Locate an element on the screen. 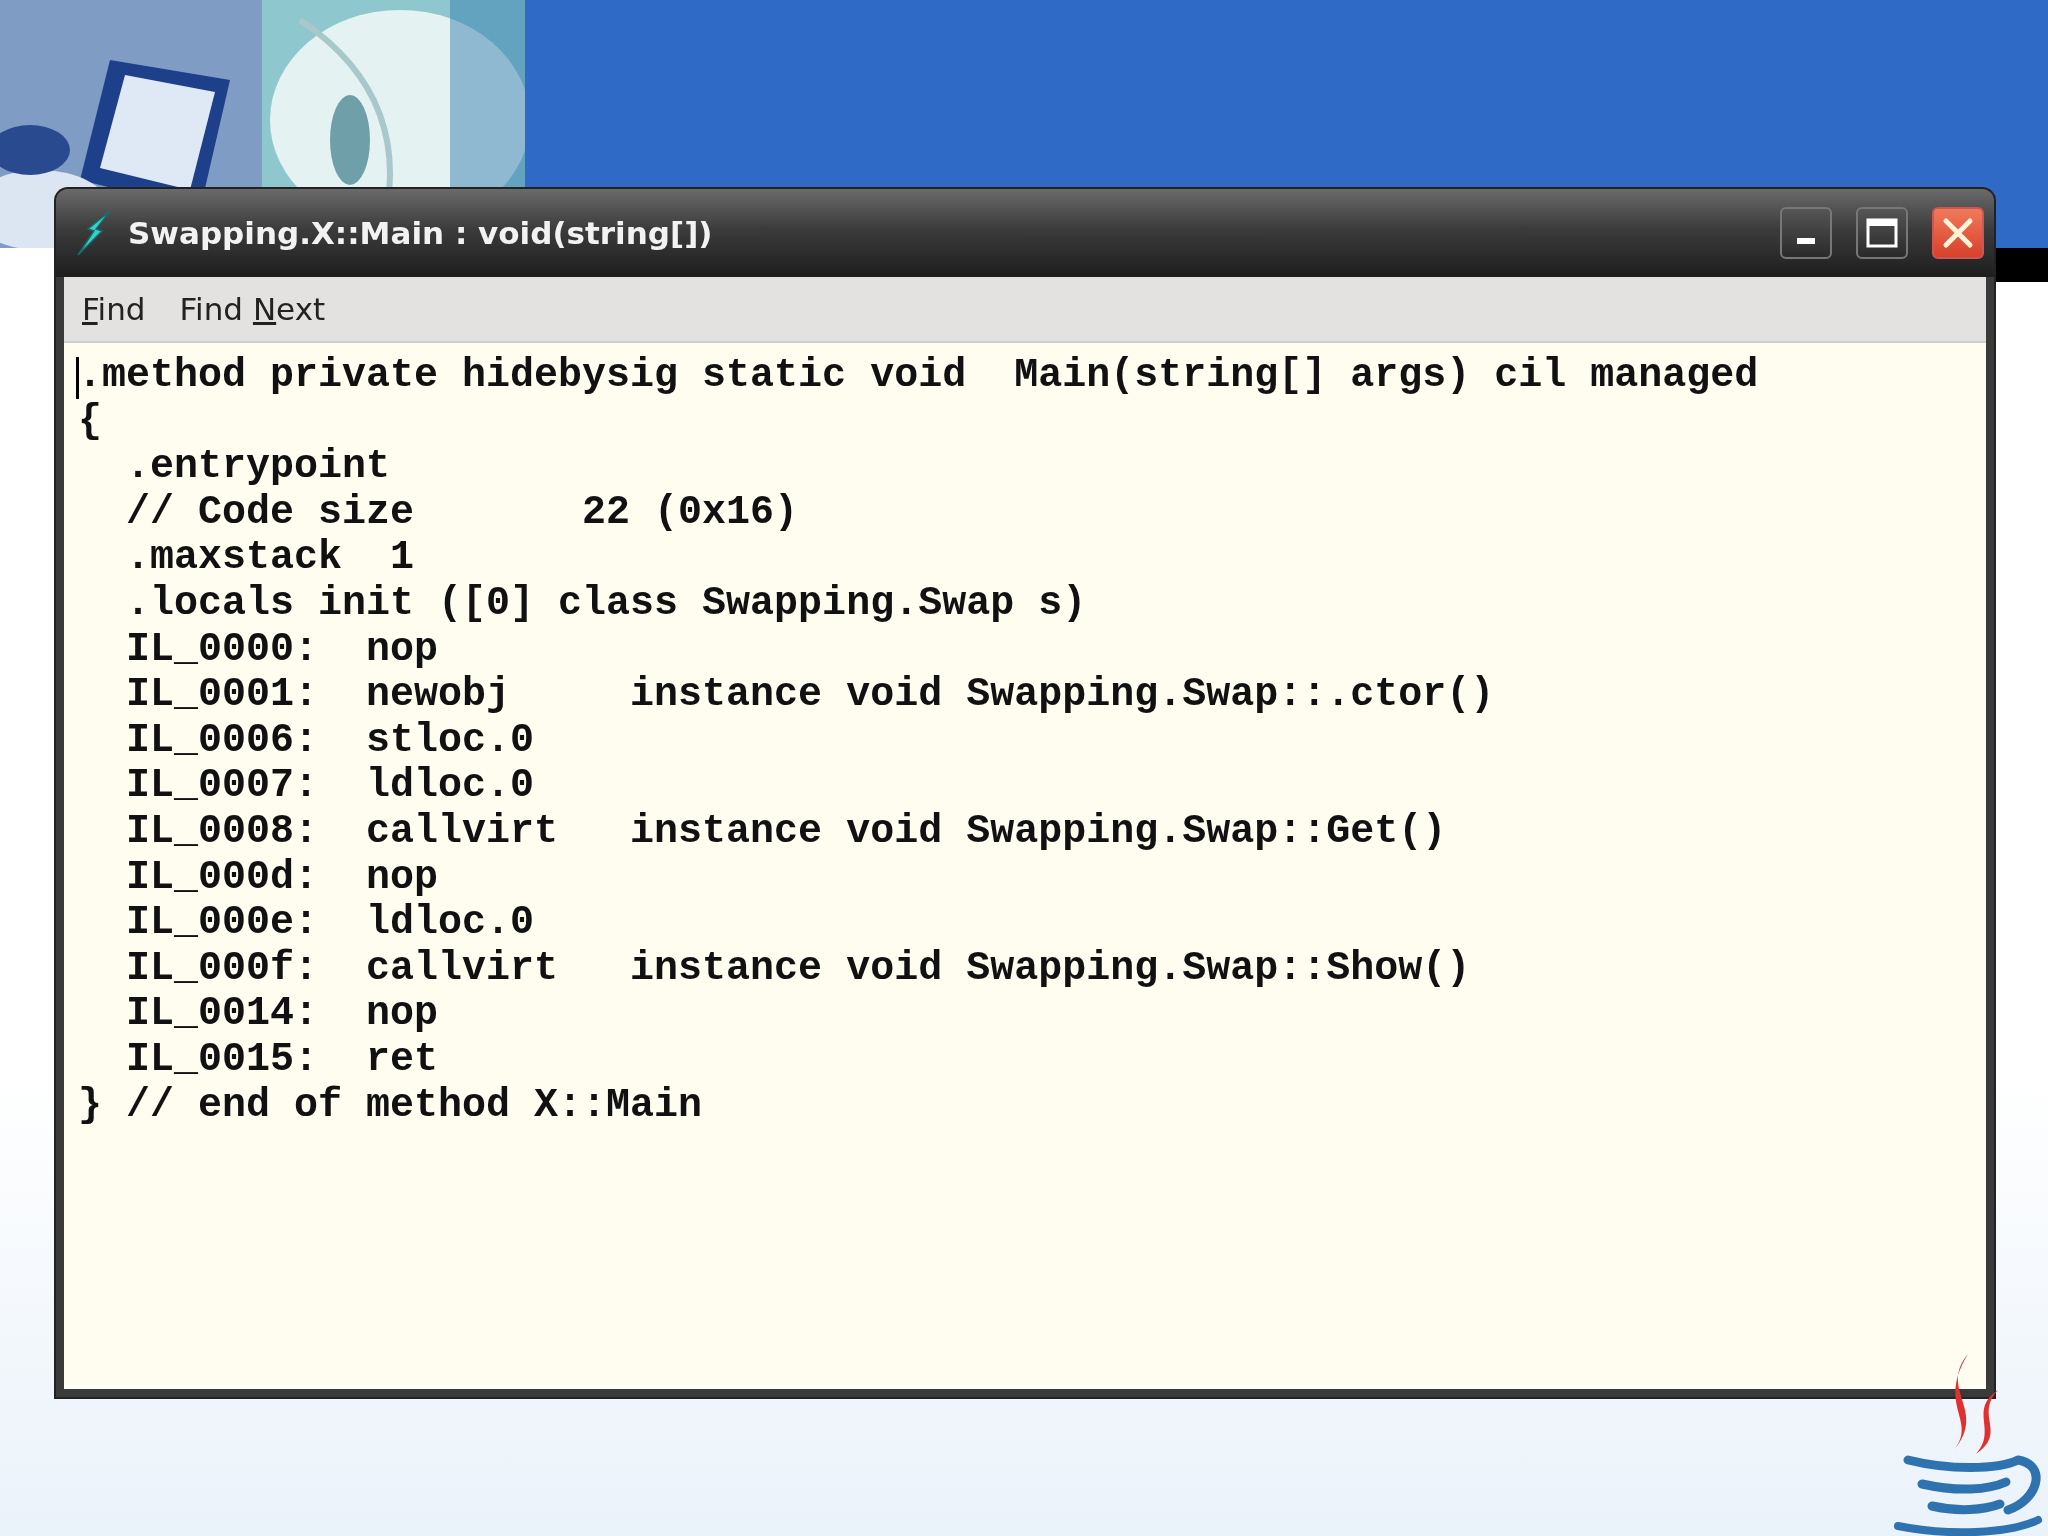  maximize-icon is located at coordinates (1882, 233).